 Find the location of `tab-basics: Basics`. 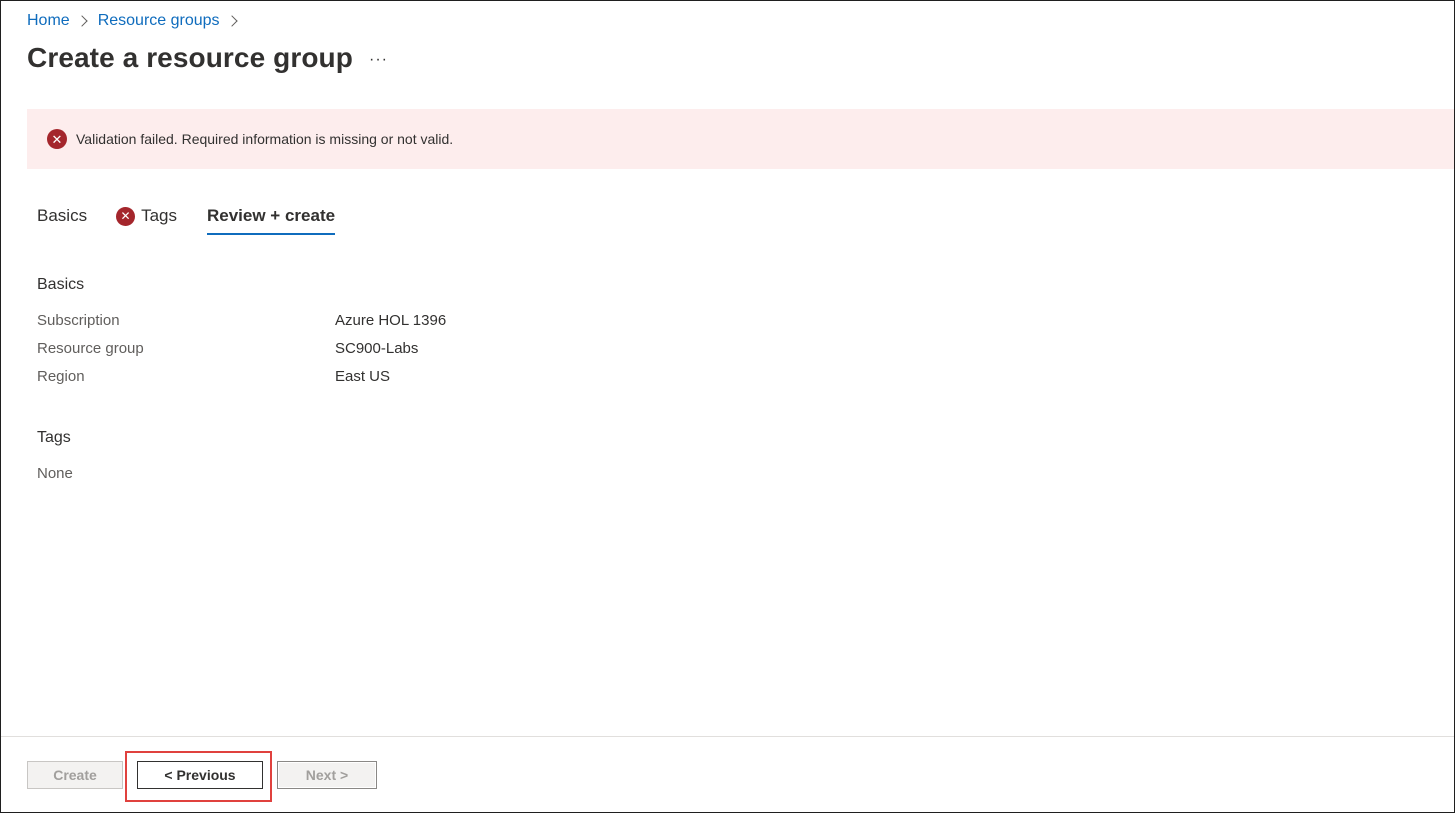

tab-basics: Basics is located at coordinates (62, 216).